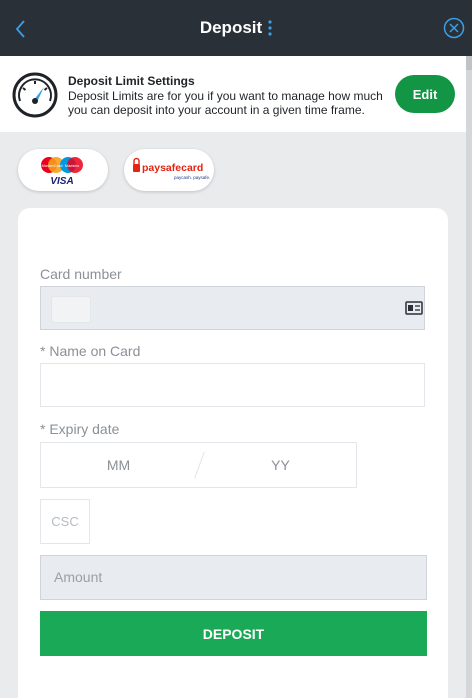 Image resolution: width=472 pixels, height=698 pixels. What do you see at coordinates (233, 633) in the screenshot?
I see `deposit-button: DEPOSIT` at bounding box center [233, 633].